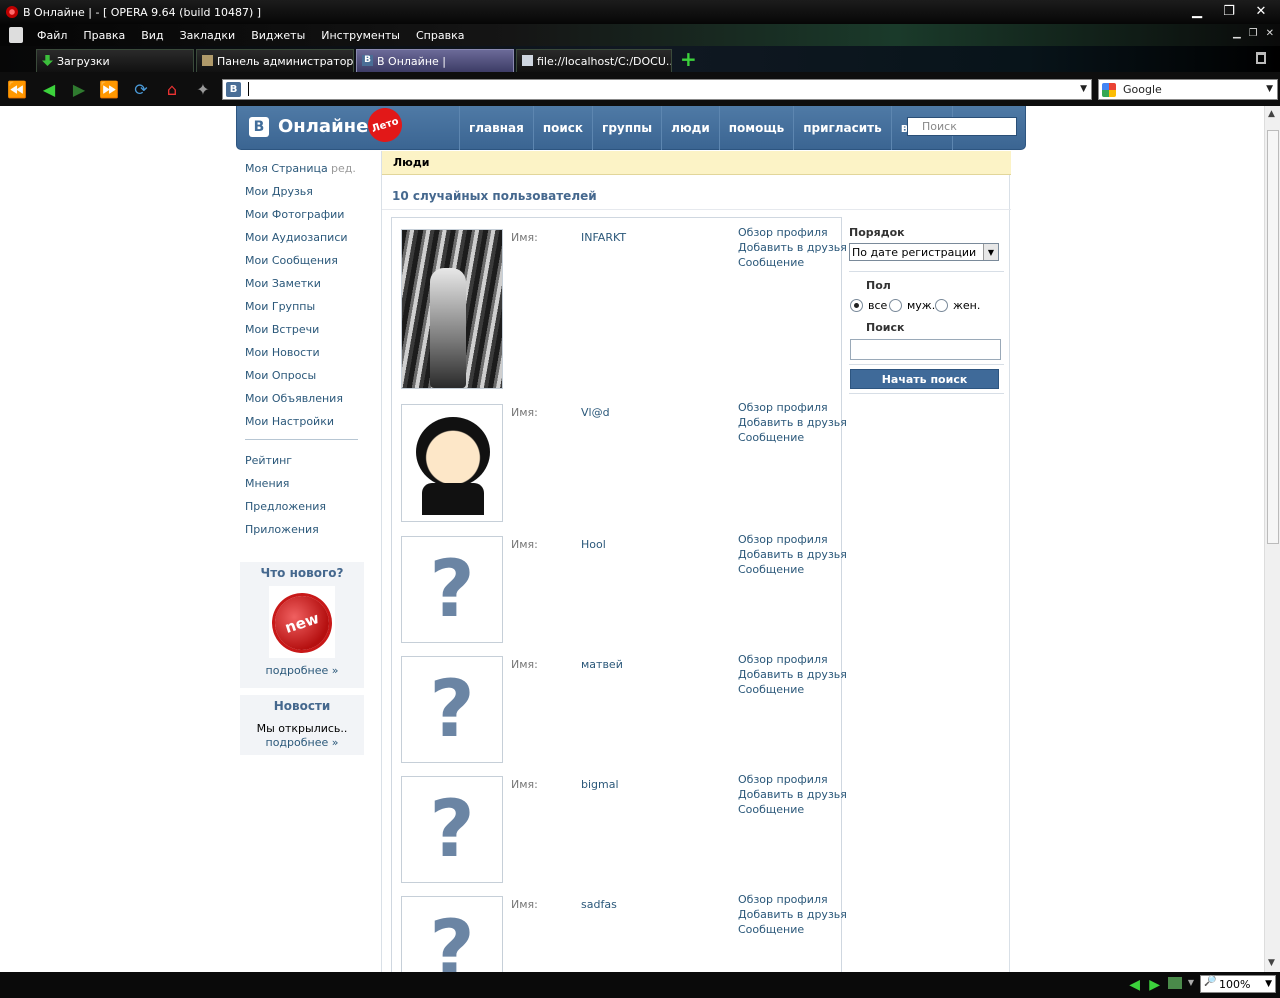  What do you see at coordinates (302, 670) in the screenshot?
I see `whats-new-more-link: подробнее »` at bounding box center [302, 670].